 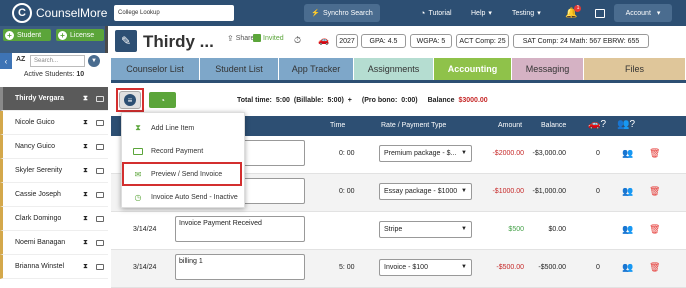 What do you see at coordinates (421, 191) in the screenshot?
I see `row-rate-value: Essay package - $1000` at bounding box center [421, 191].